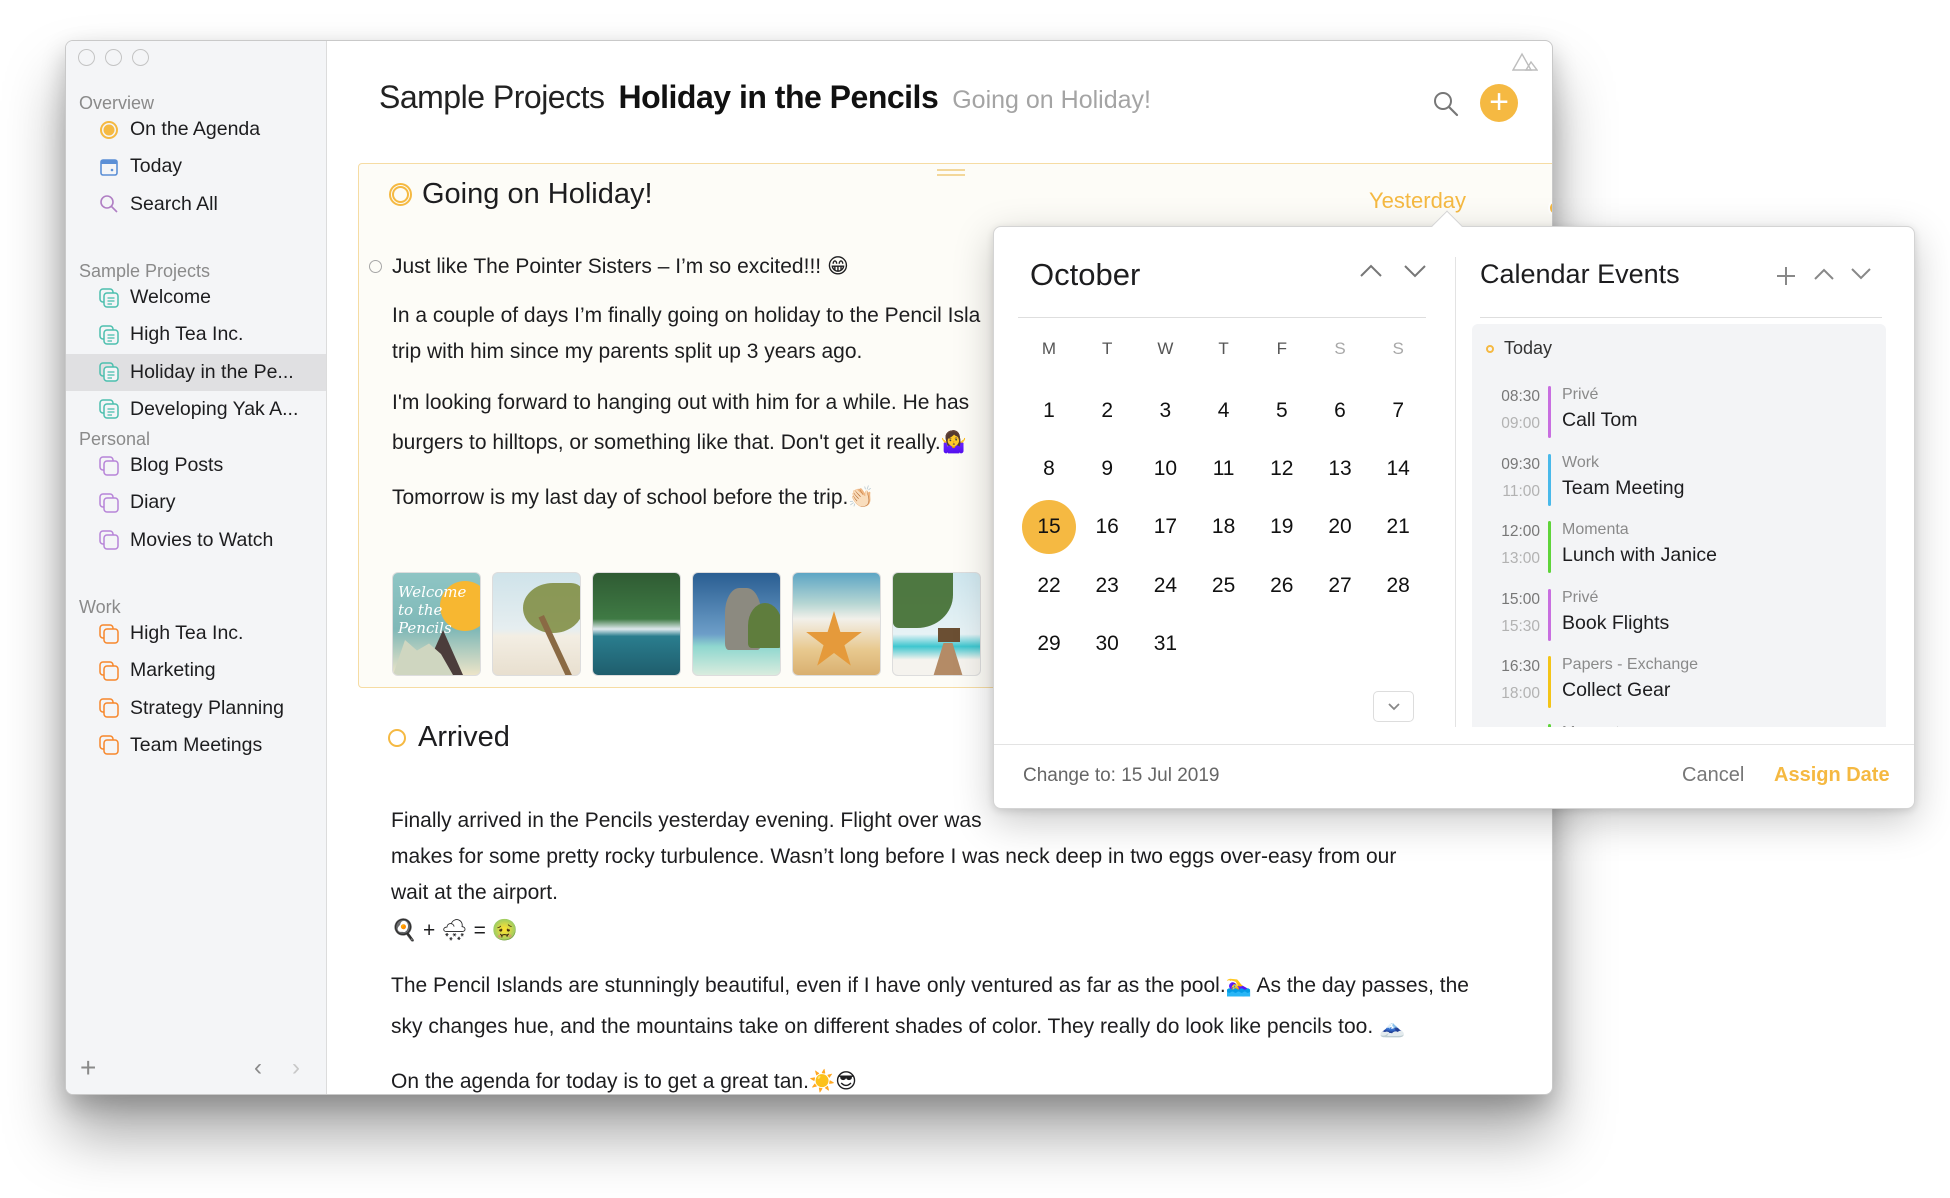  Describe the element at coordinates (1520, 531) in the screenshot. I see `event-start-time: 12:00` at that location.